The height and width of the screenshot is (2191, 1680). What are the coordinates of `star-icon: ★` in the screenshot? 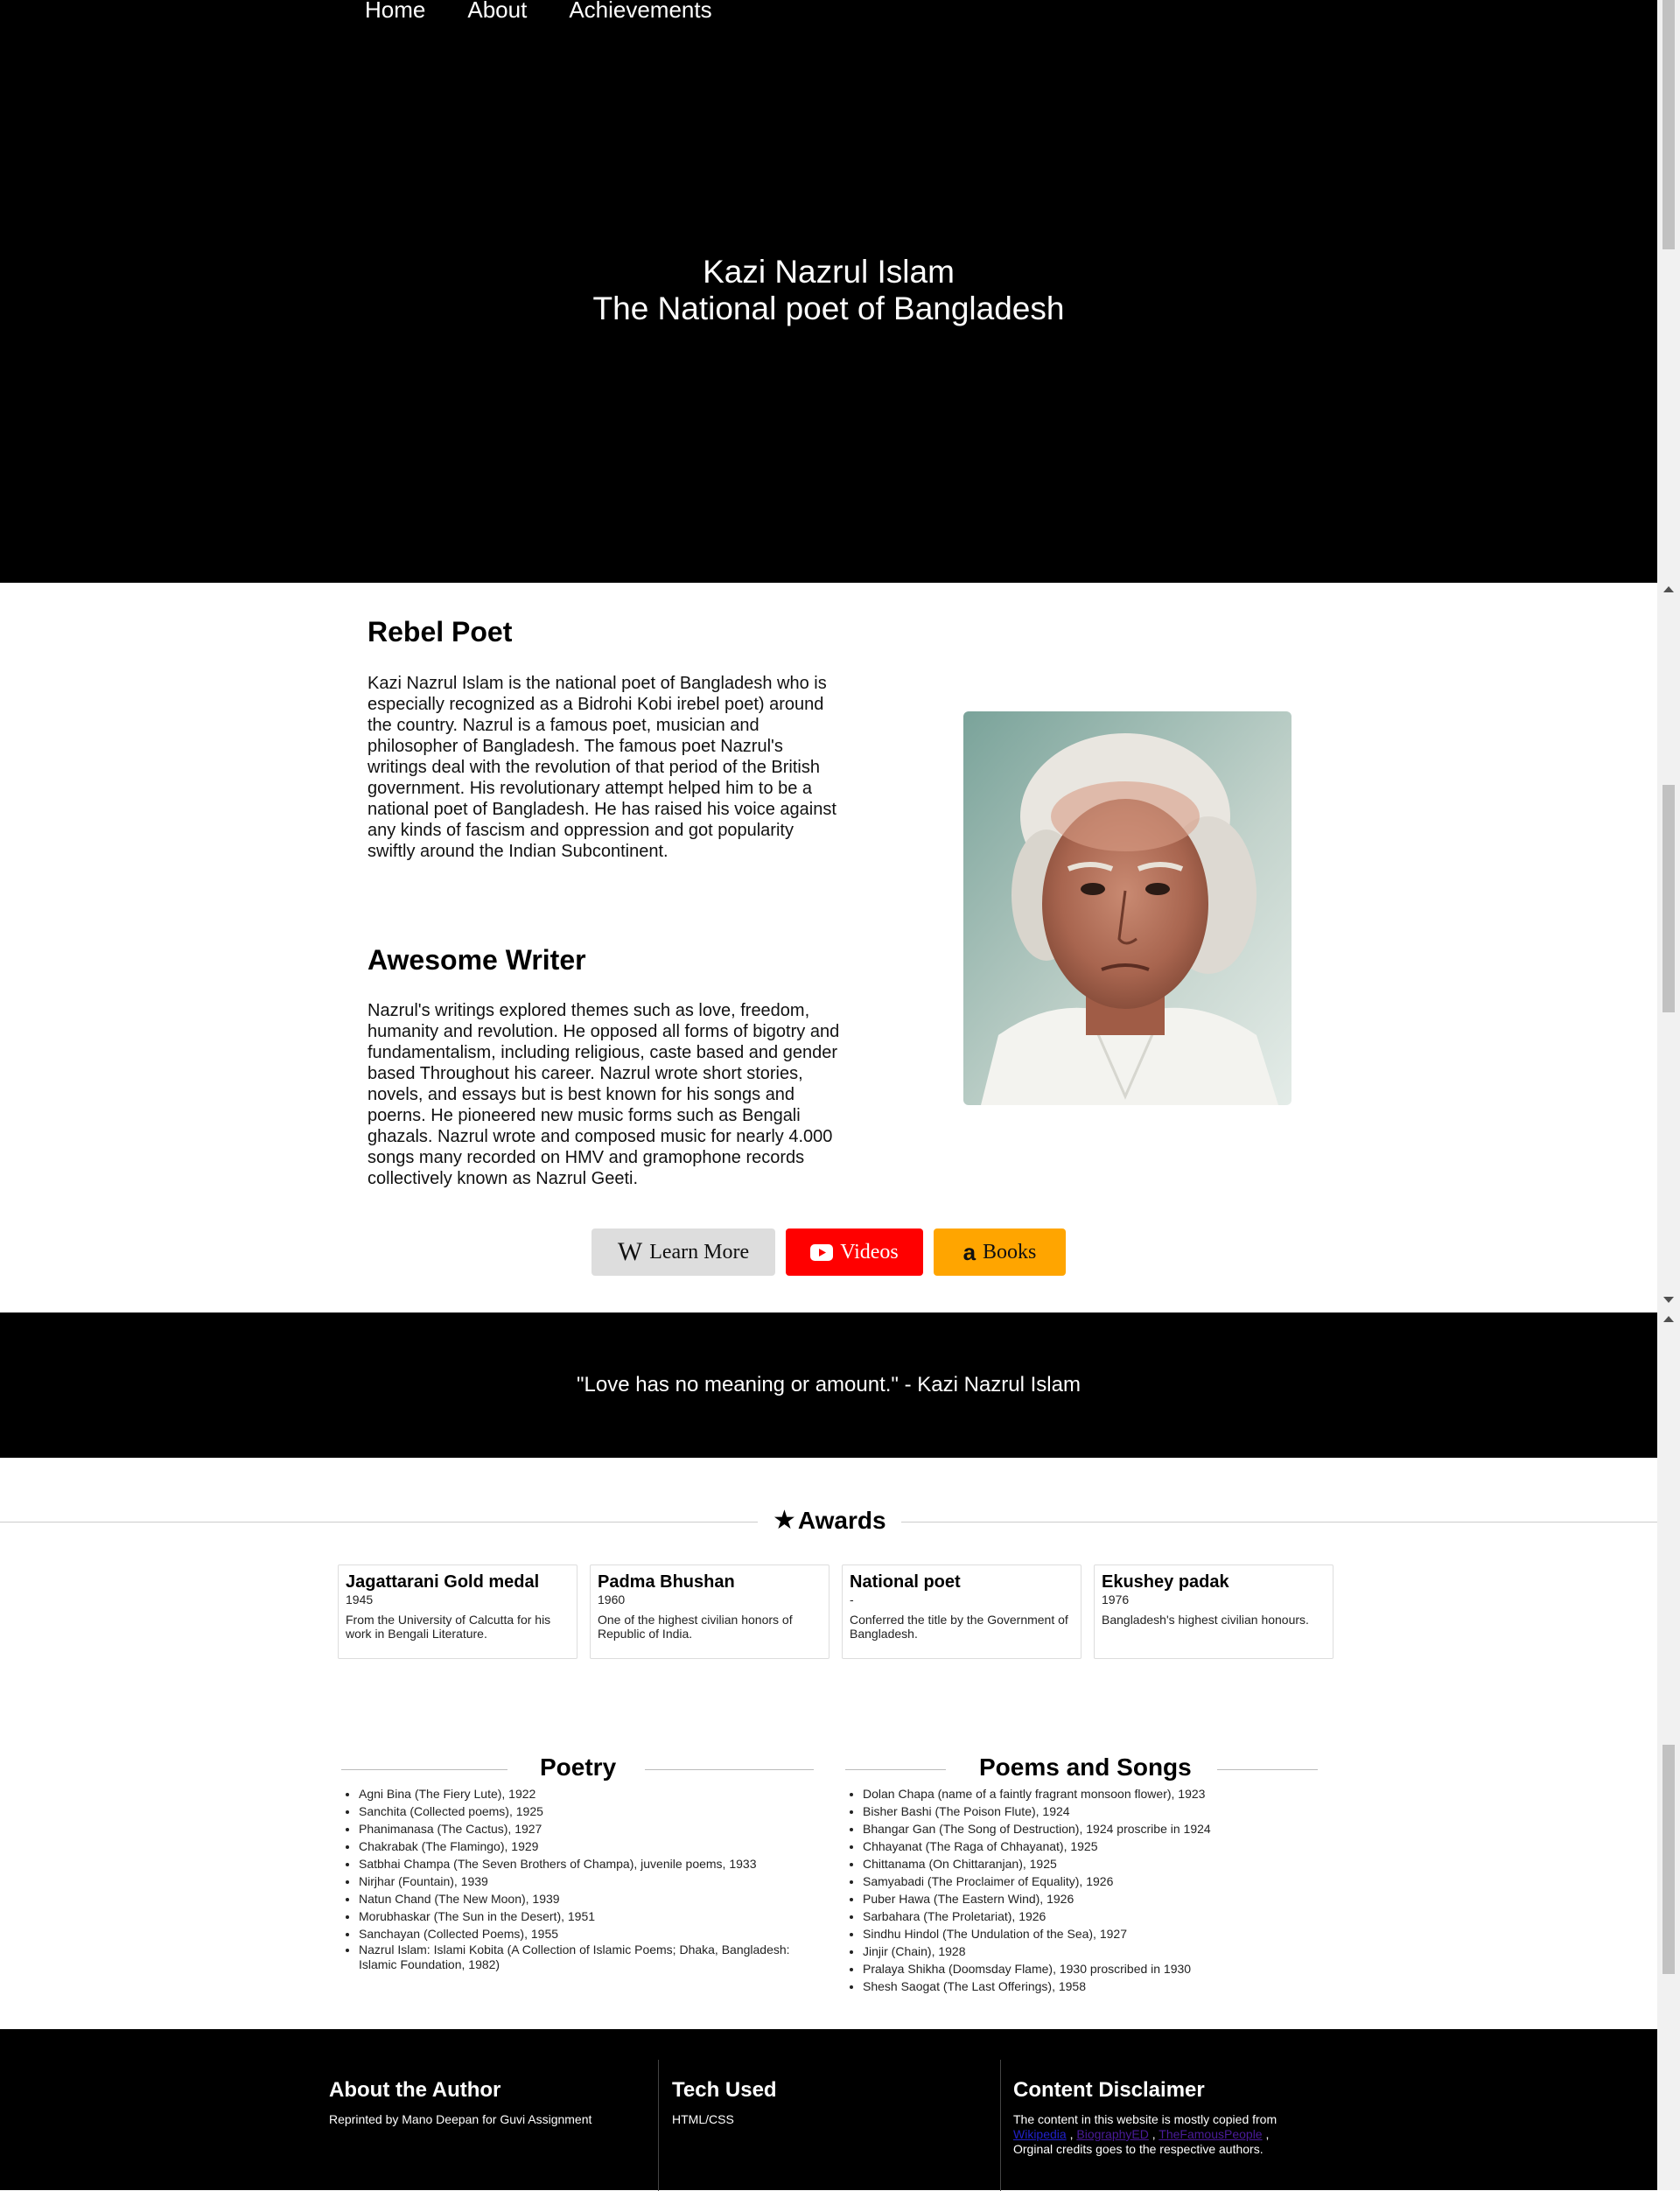 It's located at (784, 1520).